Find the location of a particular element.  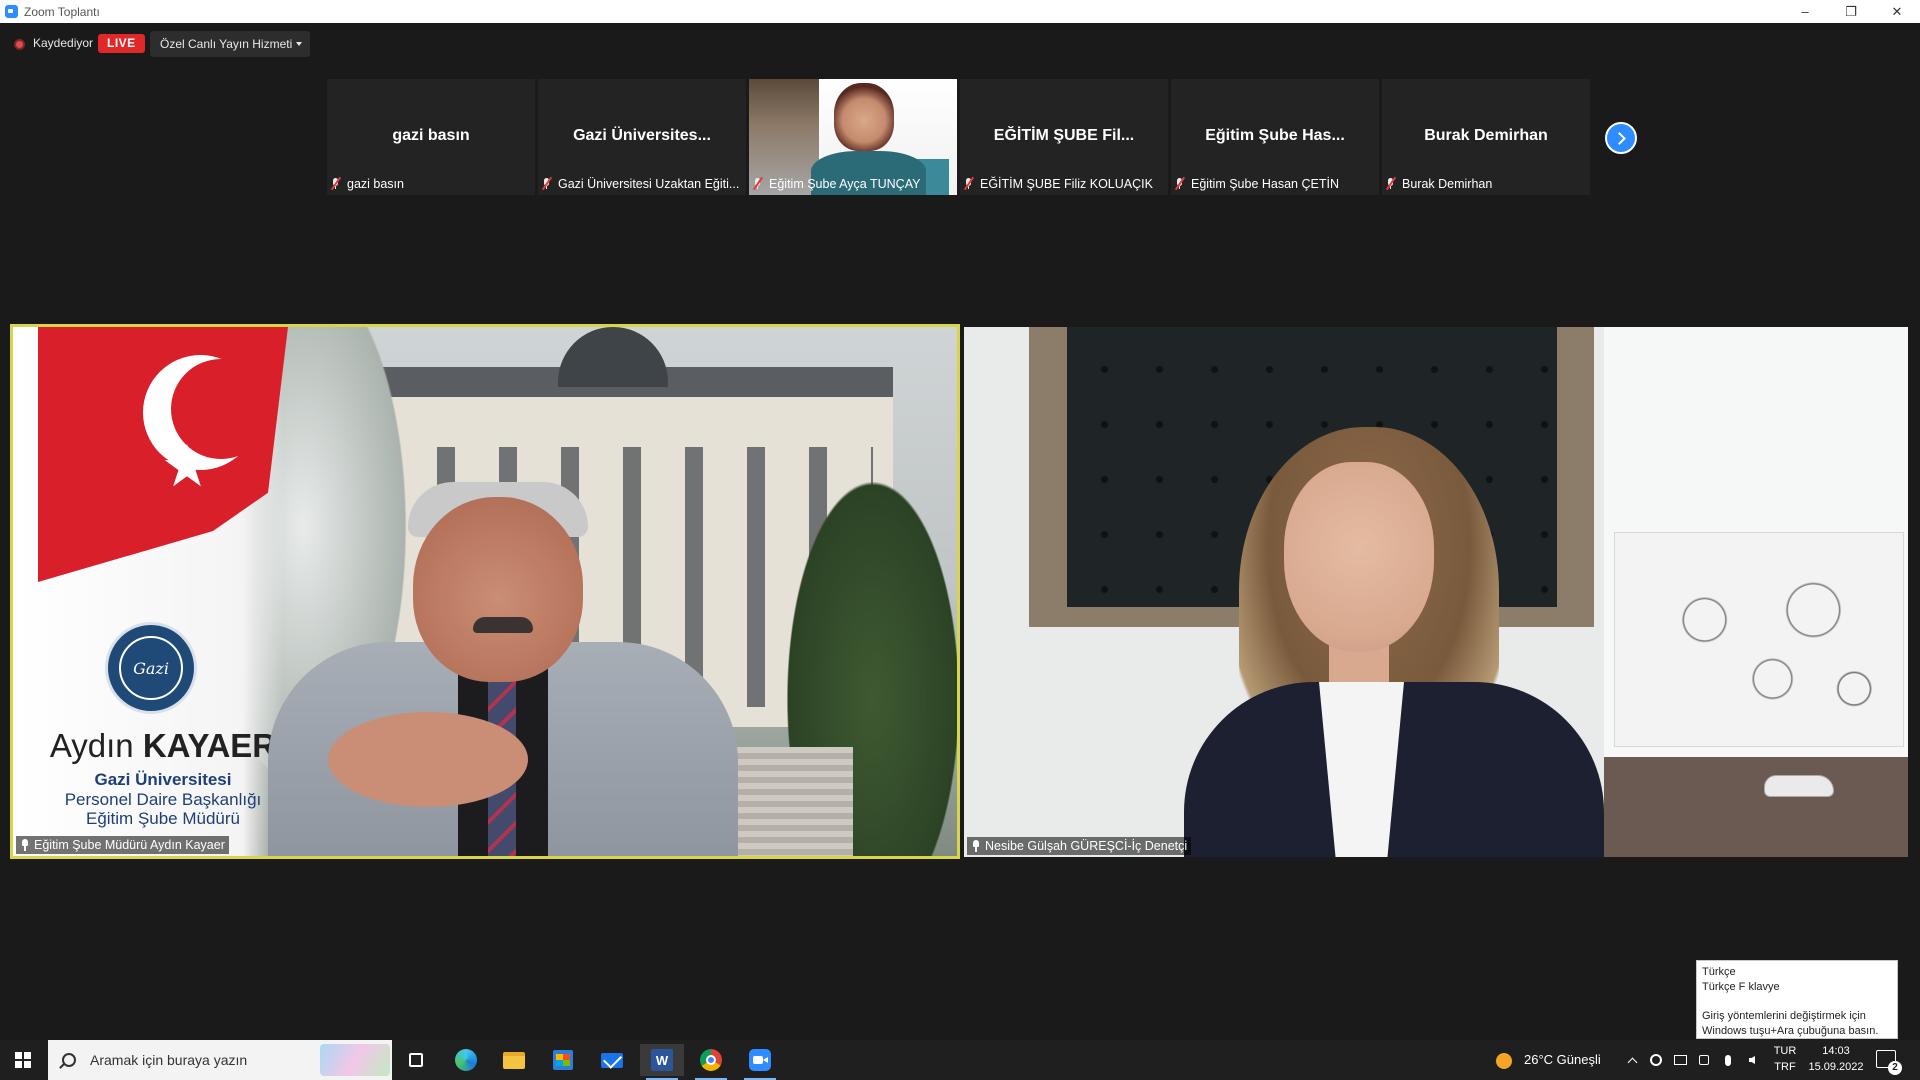

windows-logo-icon is located at coordinates (23, 1060).